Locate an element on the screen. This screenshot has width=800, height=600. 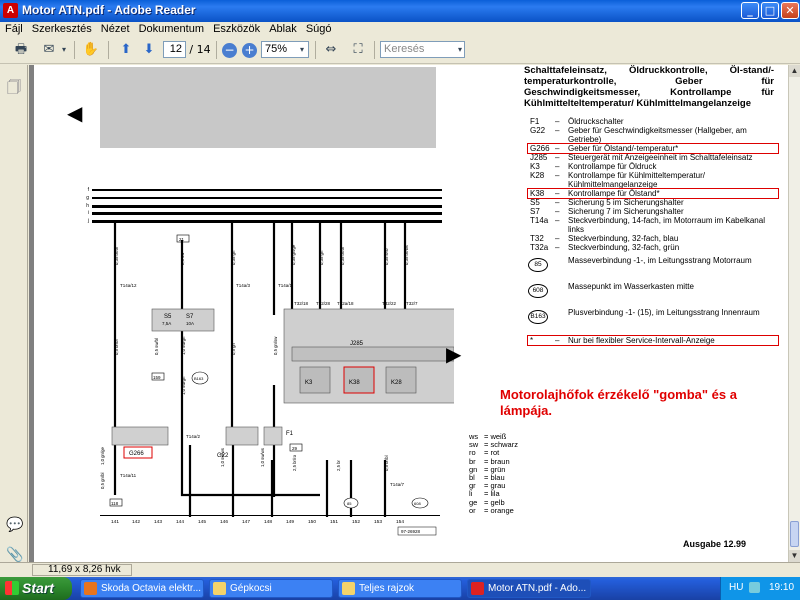
junction-box: 21 is located at coordinates (182, 239).